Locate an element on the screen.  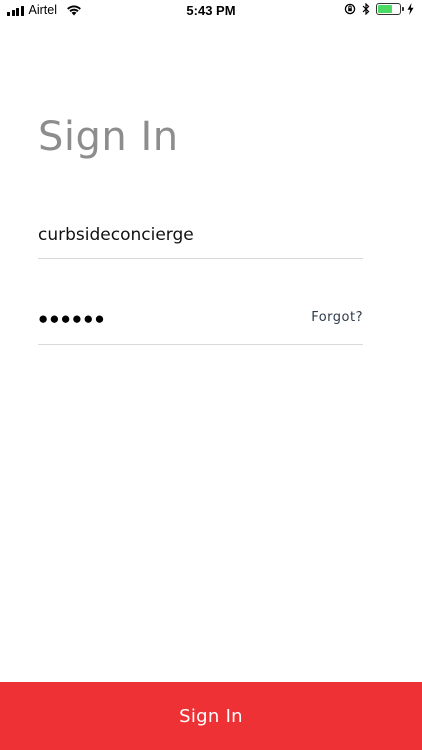
password-value: ●●●●●● is located at coordinates (72, 319).